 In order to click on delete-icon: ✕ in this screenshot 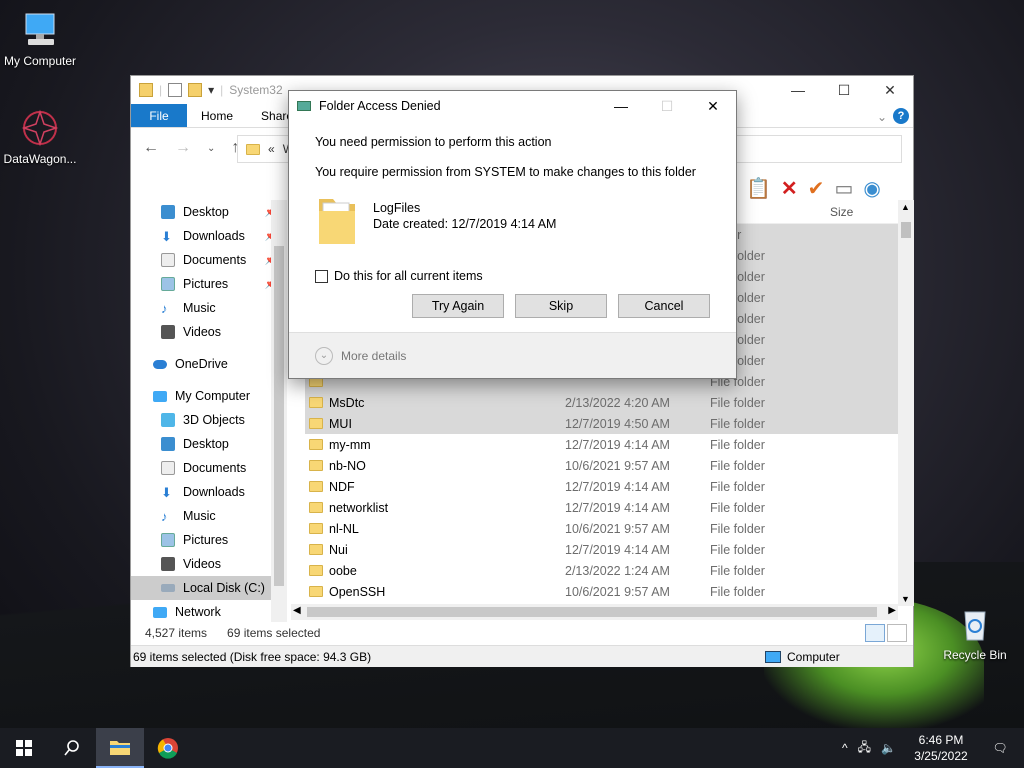, I will do `click(789, 188)`.